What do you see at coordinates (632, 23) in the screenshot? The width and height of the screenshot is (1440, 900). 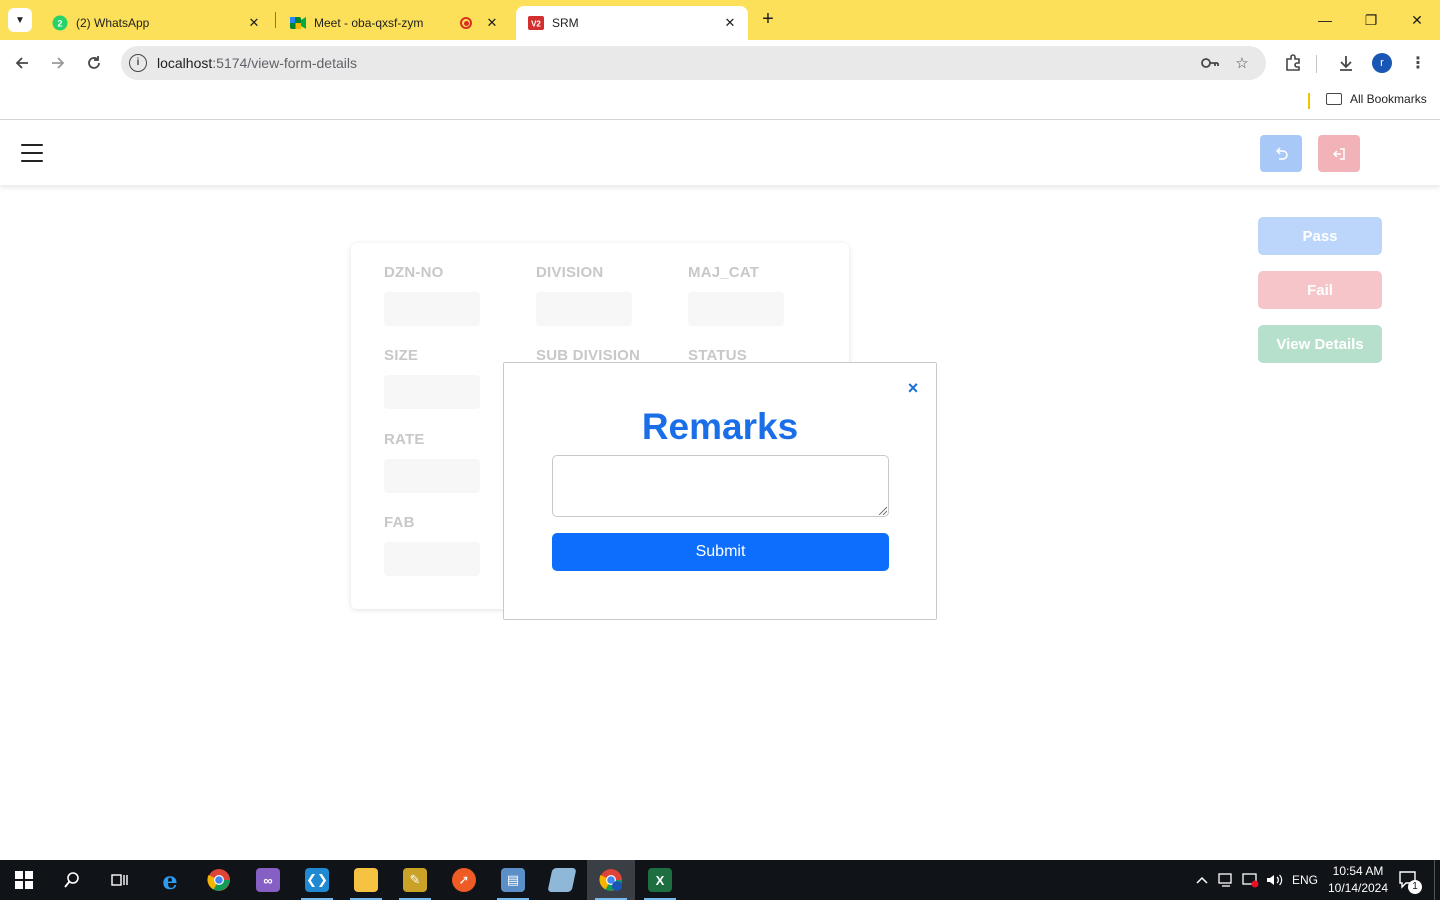 I see `tab-srm: V2 SRM ✕` at bounding box center [632, 23].